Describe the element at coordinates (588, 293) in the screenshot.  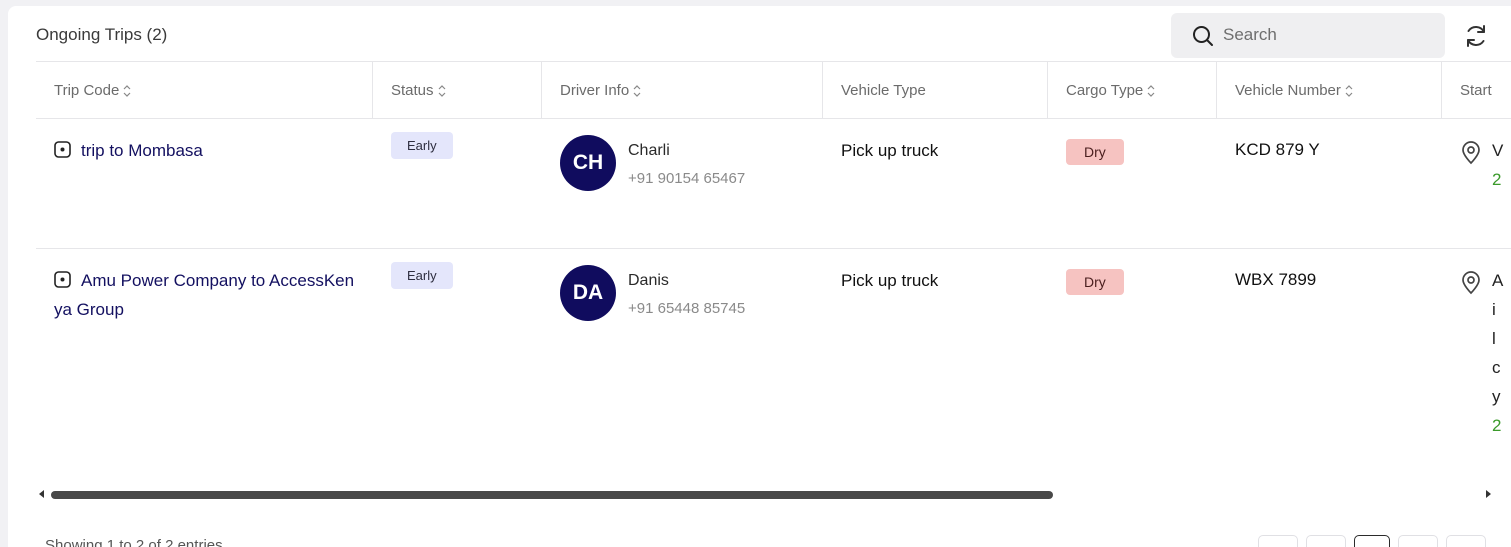
I see `avatar: DA` at that location.